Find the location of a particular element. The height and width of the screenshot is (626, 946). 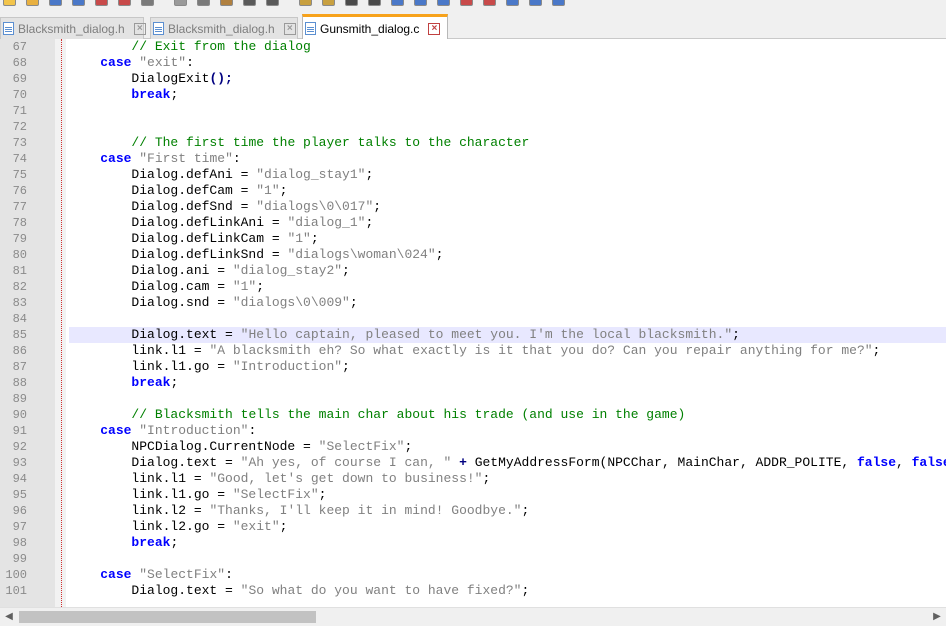

code-line: 100 case "SelectFix": is located at coordinates (473, 575).